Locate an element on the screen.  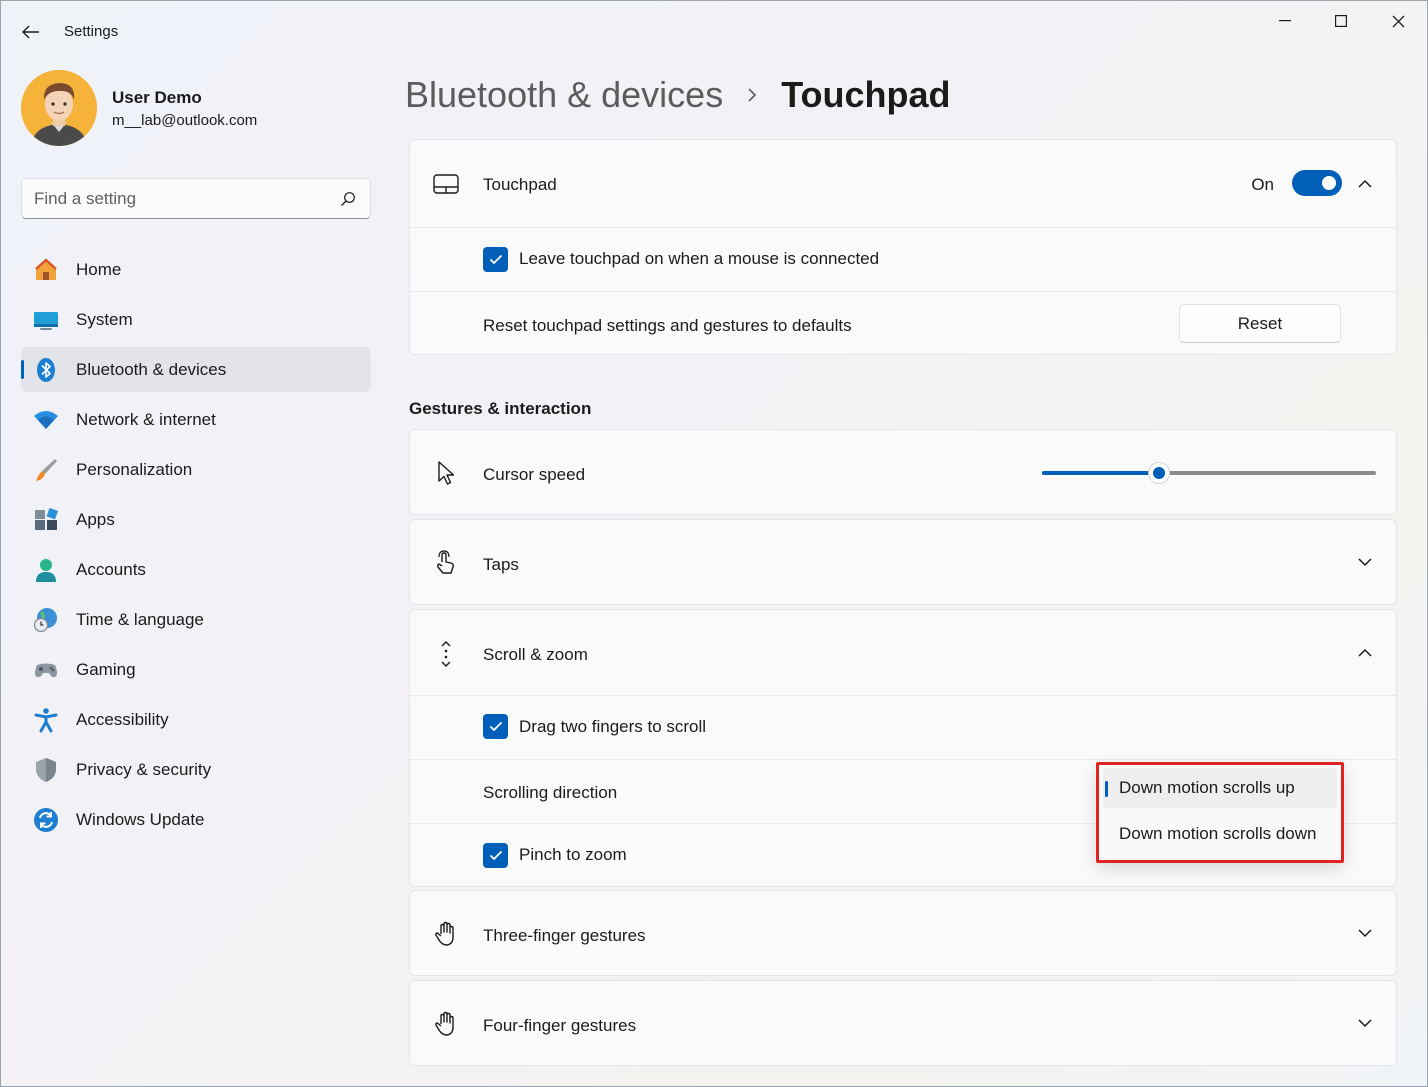
slider-thumb is located at coordinates (1159, 473).